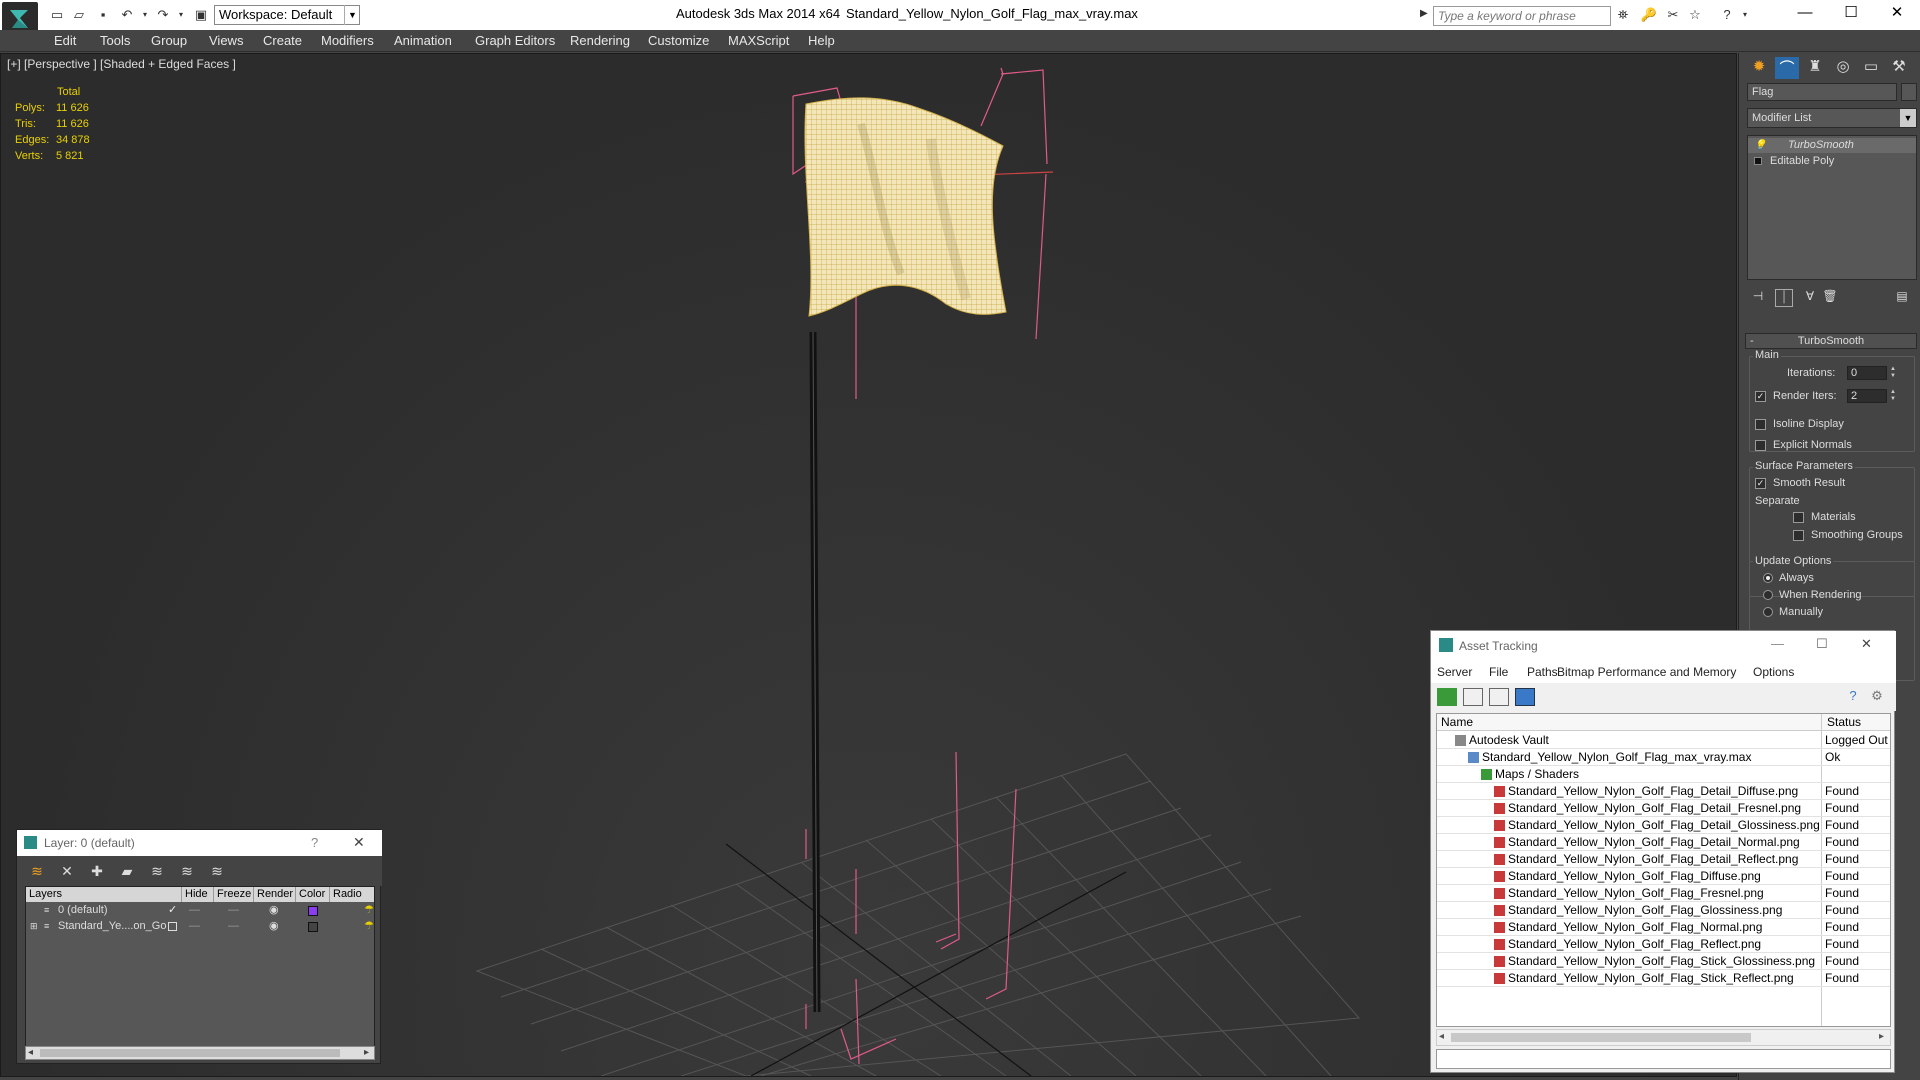 This screenshot has width=1920, height=1080. I want to click on always-radio, so click(1768, 578).